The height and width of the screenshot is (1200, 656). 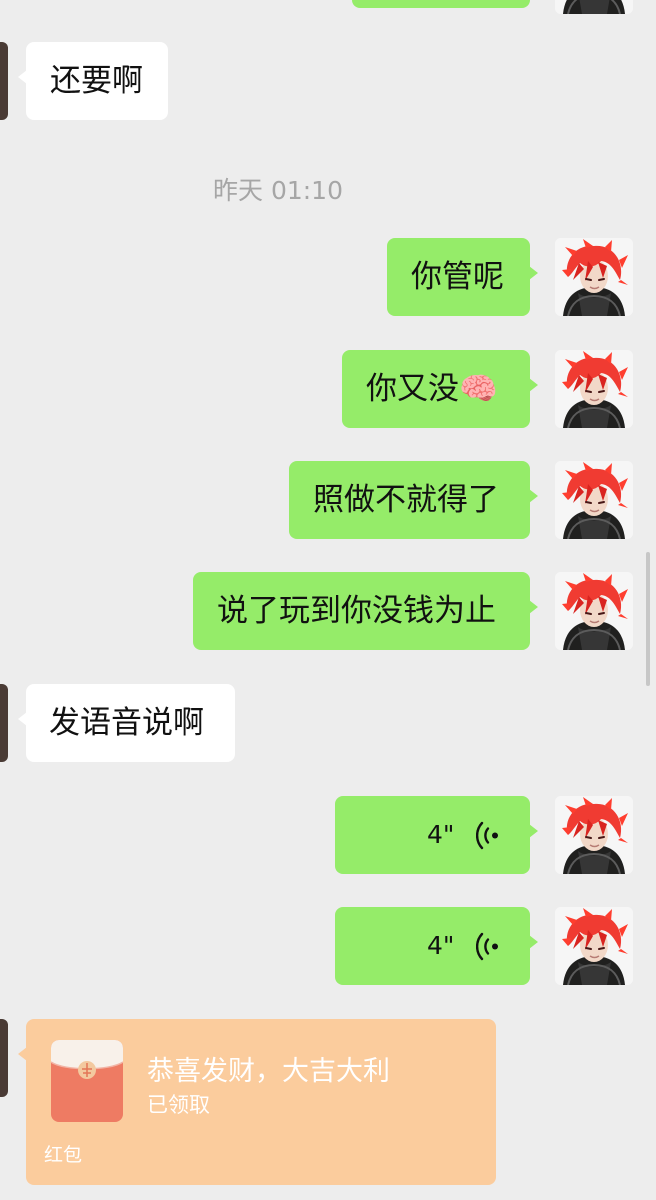 I want to click on message-text: 你管呢, so click(x=457, y=276).